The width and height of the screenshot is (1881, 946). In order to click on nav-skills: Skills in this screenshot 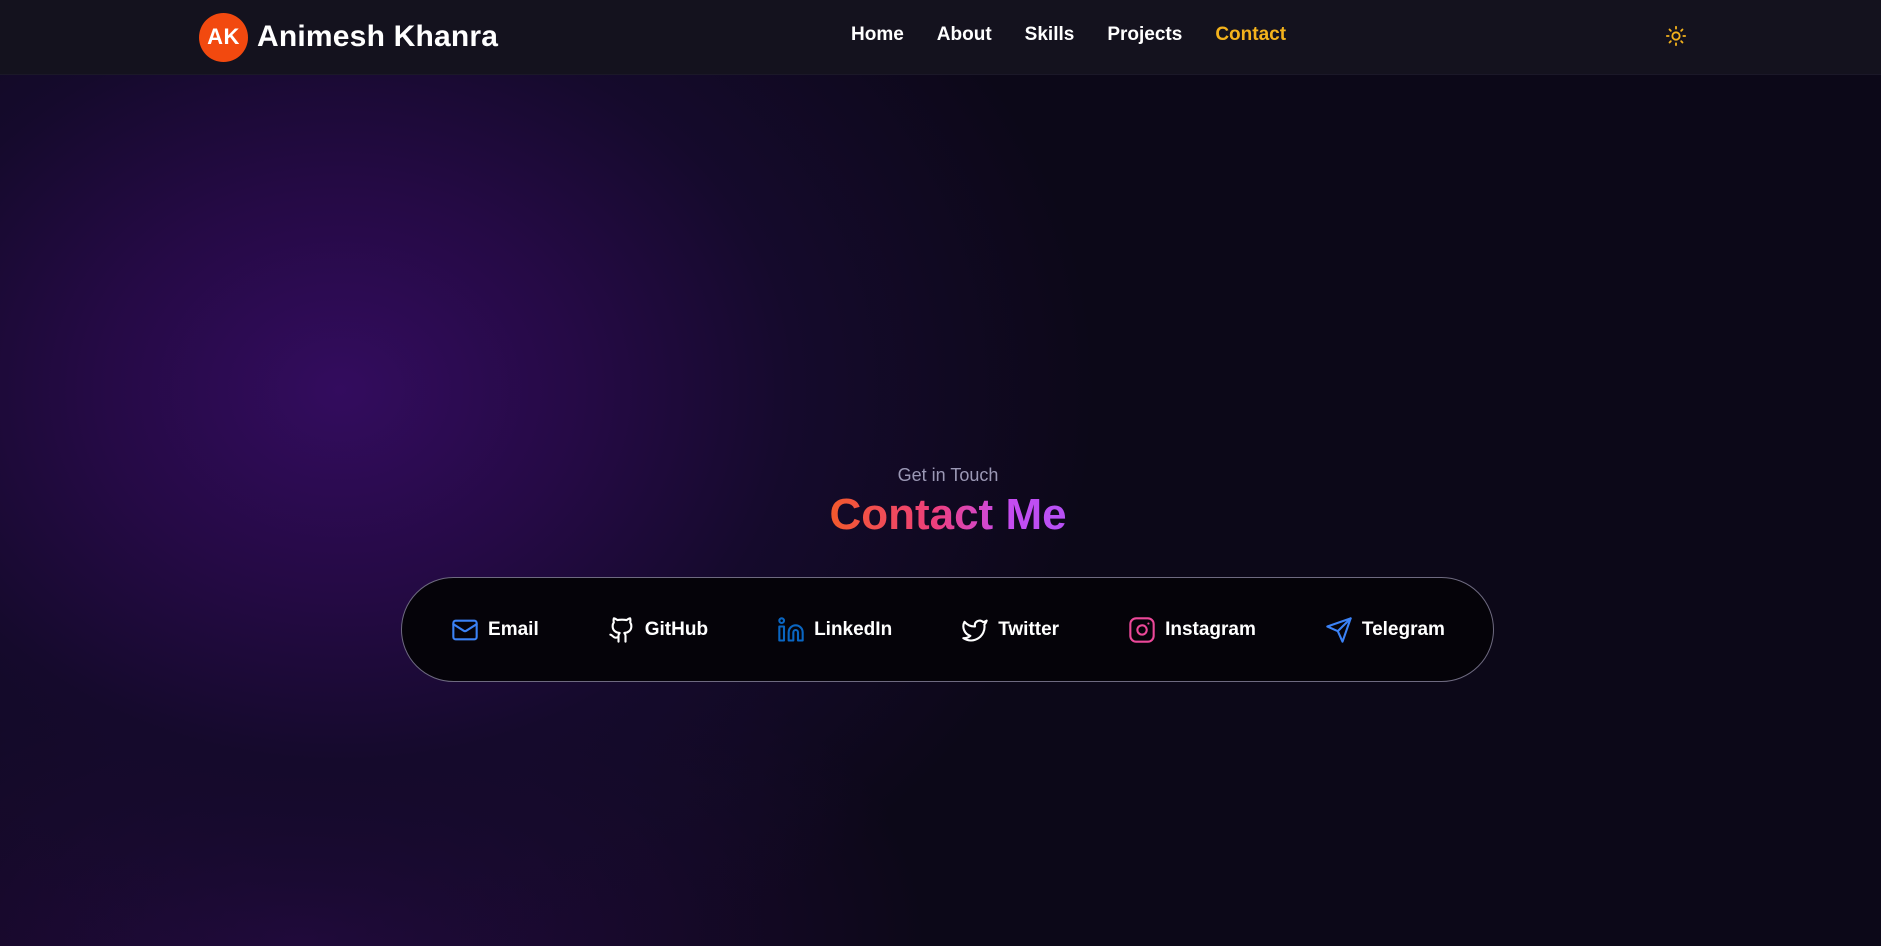, I will do `click(1050, 35)`.